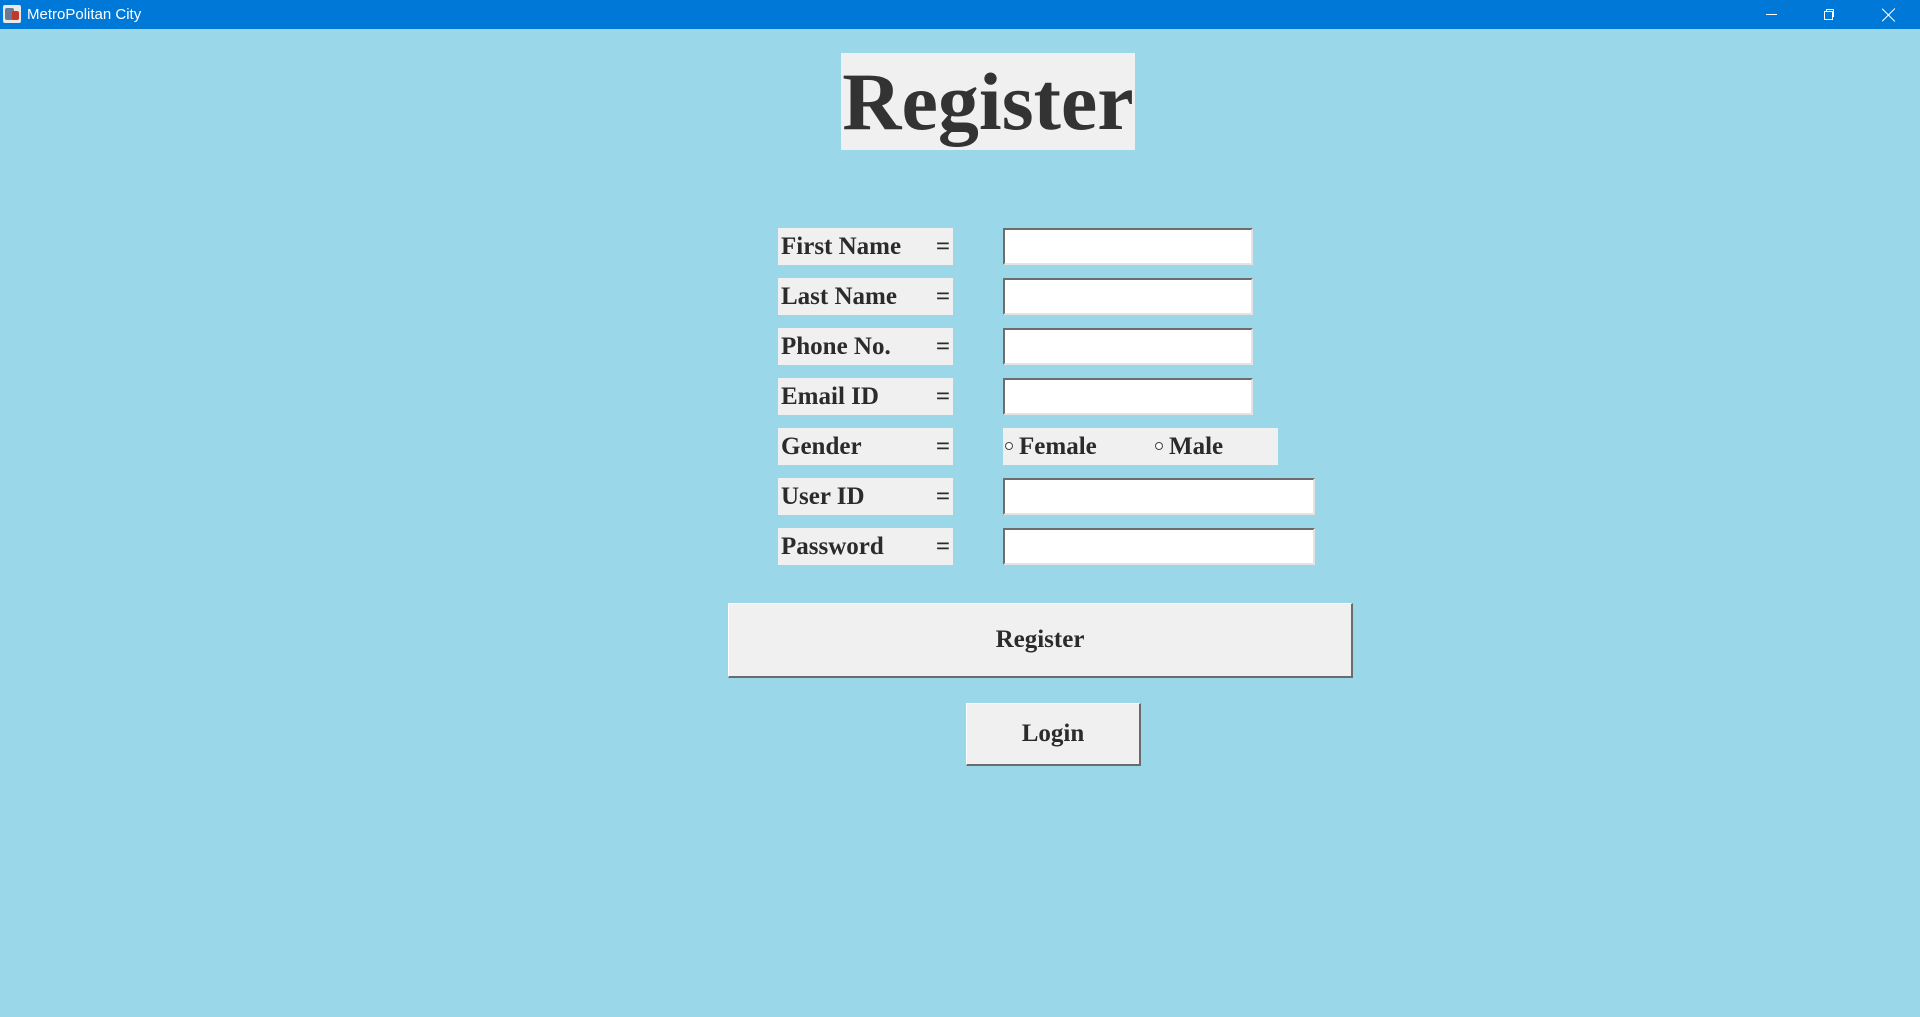 The width and height of the screenshot is (1920, 1017). What do you see at coordinates (1053, 734) in the screenshot?
I see `login-button: Login` at bounding box center [1053, 734].